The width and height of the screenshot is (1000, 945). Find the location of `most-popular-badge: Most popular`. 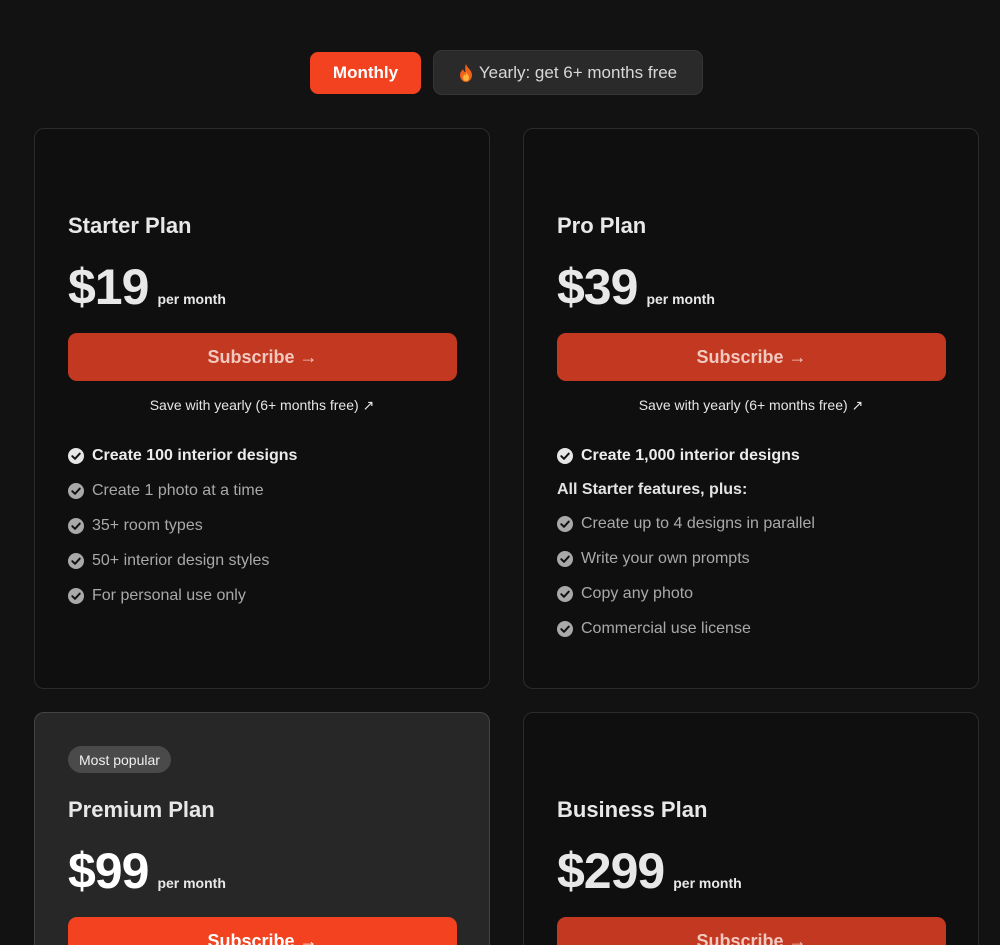

most-popular-badge: Most popular is located at coordinates (119, 759).